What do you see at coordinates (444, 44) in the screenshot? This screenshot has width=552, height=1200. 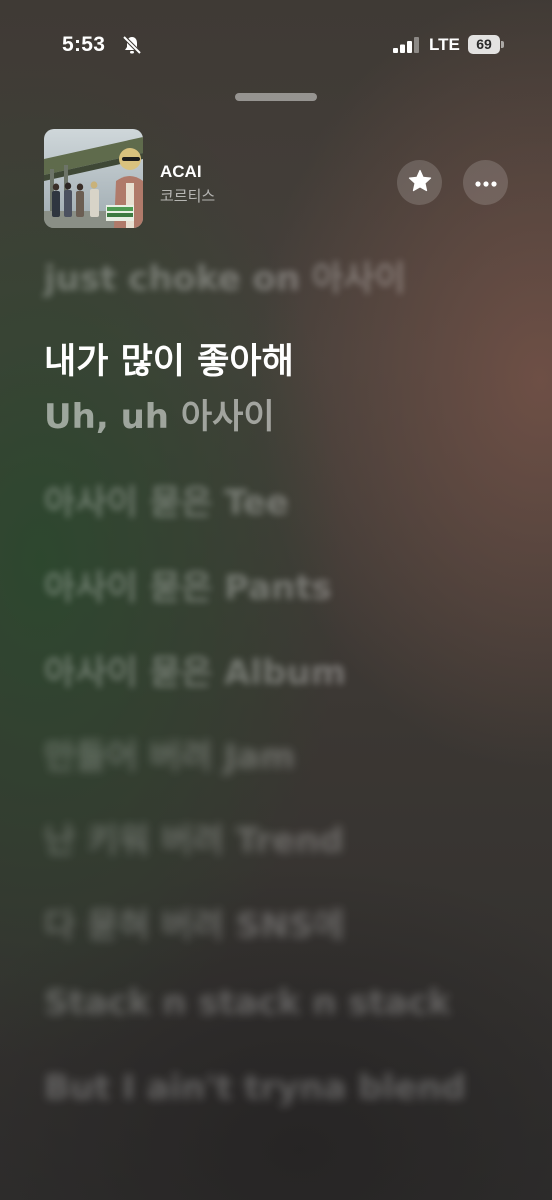 I see `network-label: LTE` at bounding box center [444, 44].